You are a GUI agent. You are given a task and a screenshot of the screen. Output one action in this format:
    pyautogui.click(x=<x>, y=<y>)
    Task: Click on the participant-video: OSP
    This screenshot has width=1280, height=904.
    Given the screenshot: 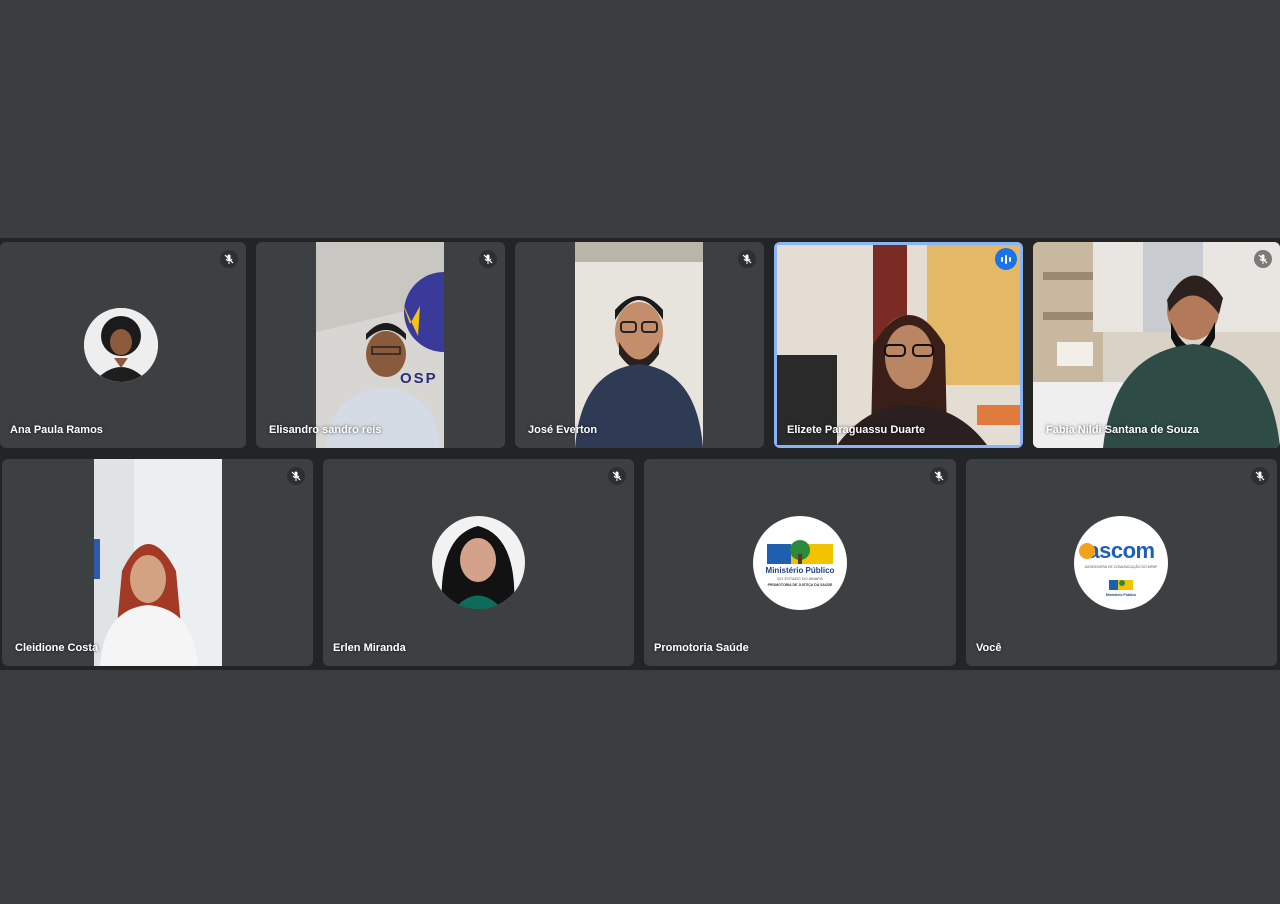 What is the action you would take?
    pyautogui.click(x=380, y=345)
    